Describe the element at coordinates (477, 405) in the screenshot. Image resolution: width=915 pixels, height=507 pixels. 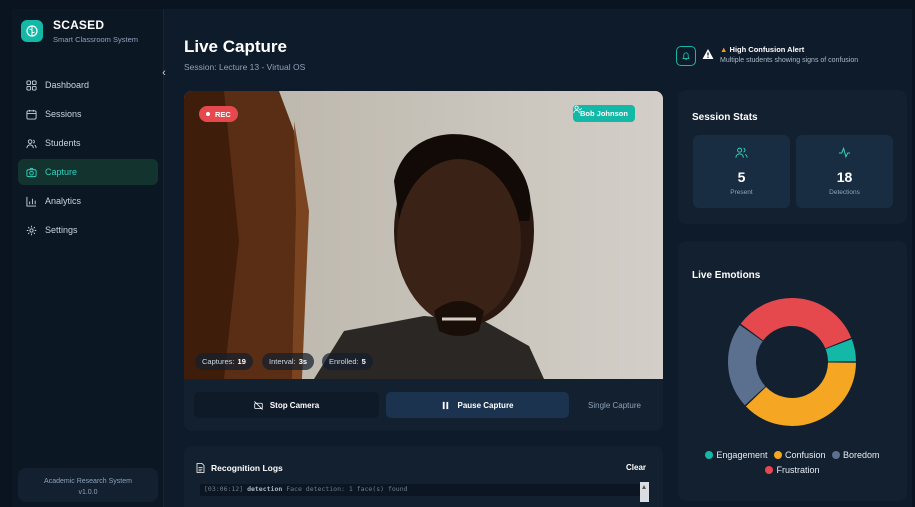
I see `pause-capture-button: Pause Capture` at that location.